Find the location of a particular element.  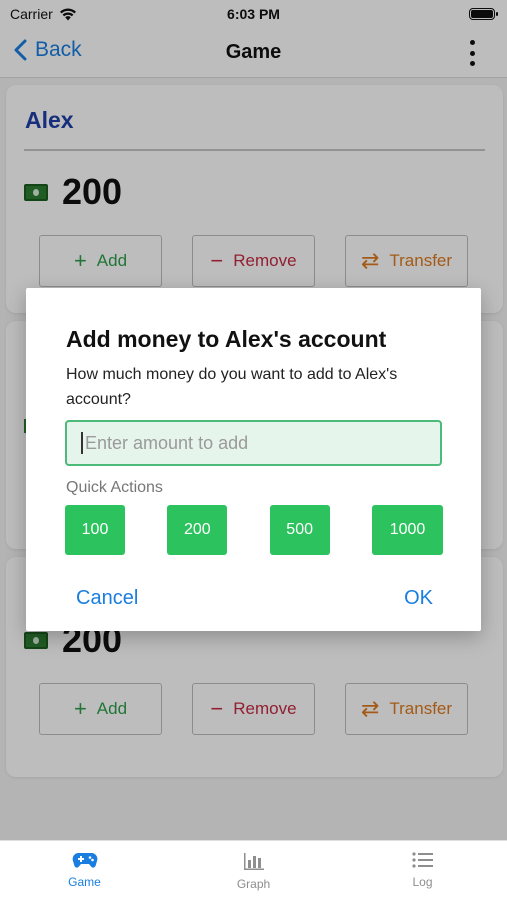

tab-graph: Graph is located at coordinates (253, 870).